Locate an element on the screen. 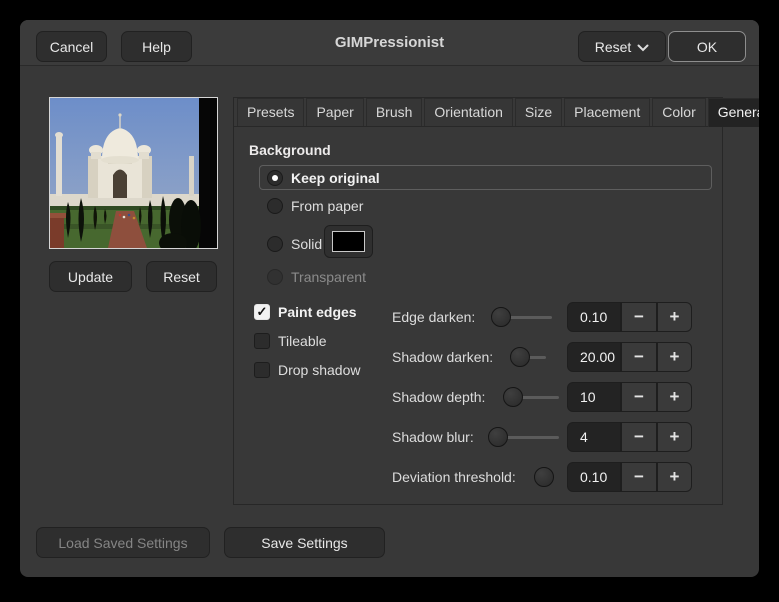  radio-label: Keep original is located at coordinates (335, 177).